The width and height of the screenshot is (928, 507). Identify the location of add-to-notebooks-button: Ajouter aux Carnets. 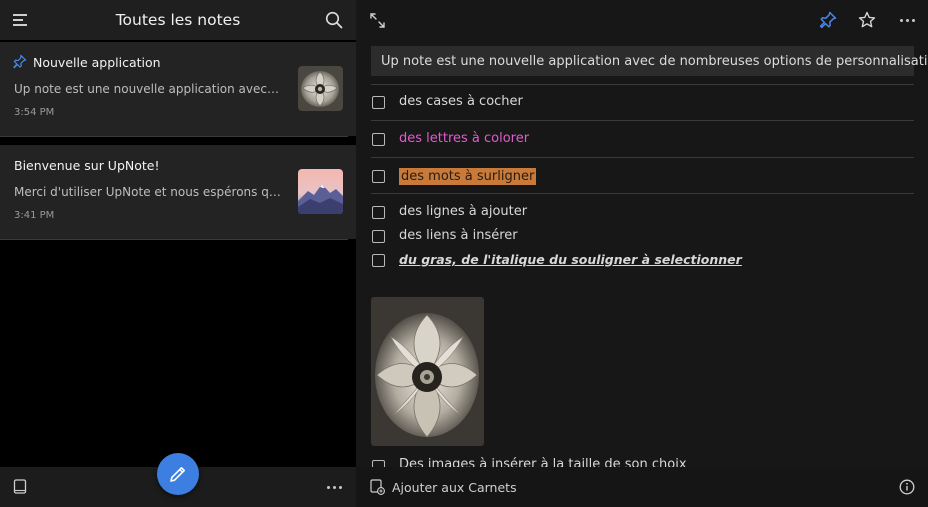
(454, 487).